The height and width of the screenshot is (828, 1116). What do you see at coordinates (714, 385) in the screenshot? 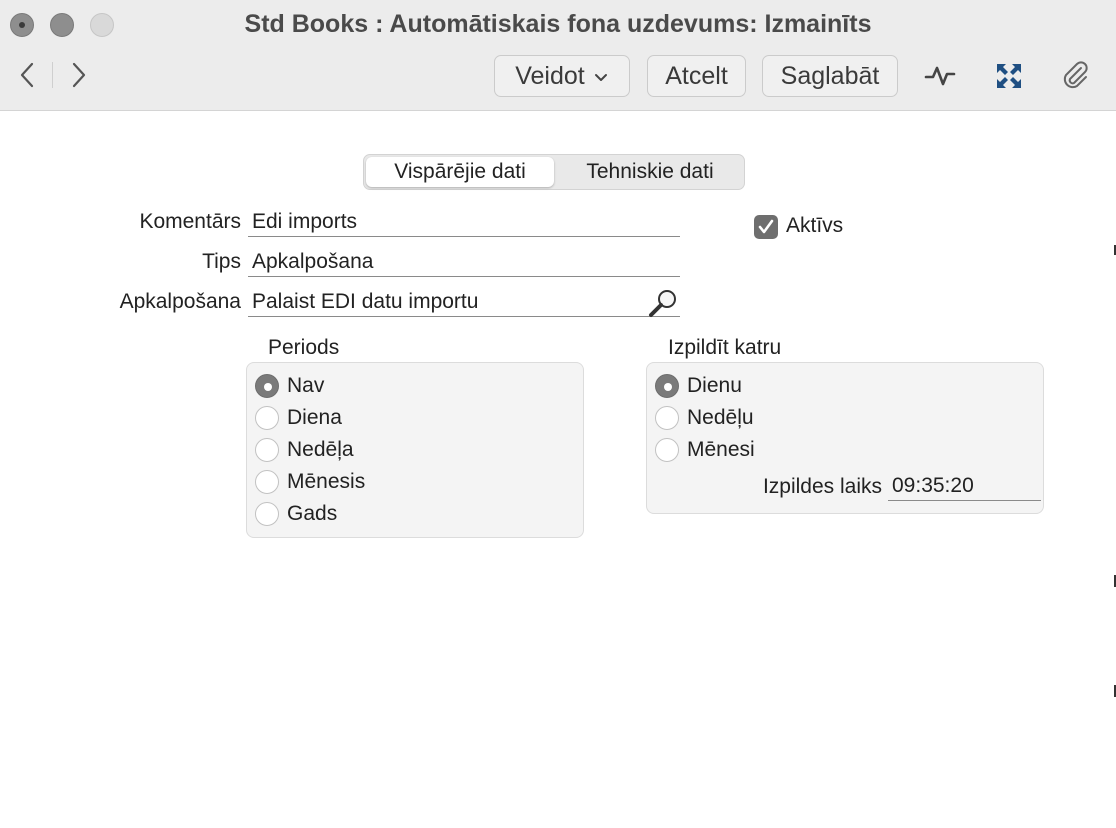
I see `radio-label: Dienu` at bounding box center [714, 385].